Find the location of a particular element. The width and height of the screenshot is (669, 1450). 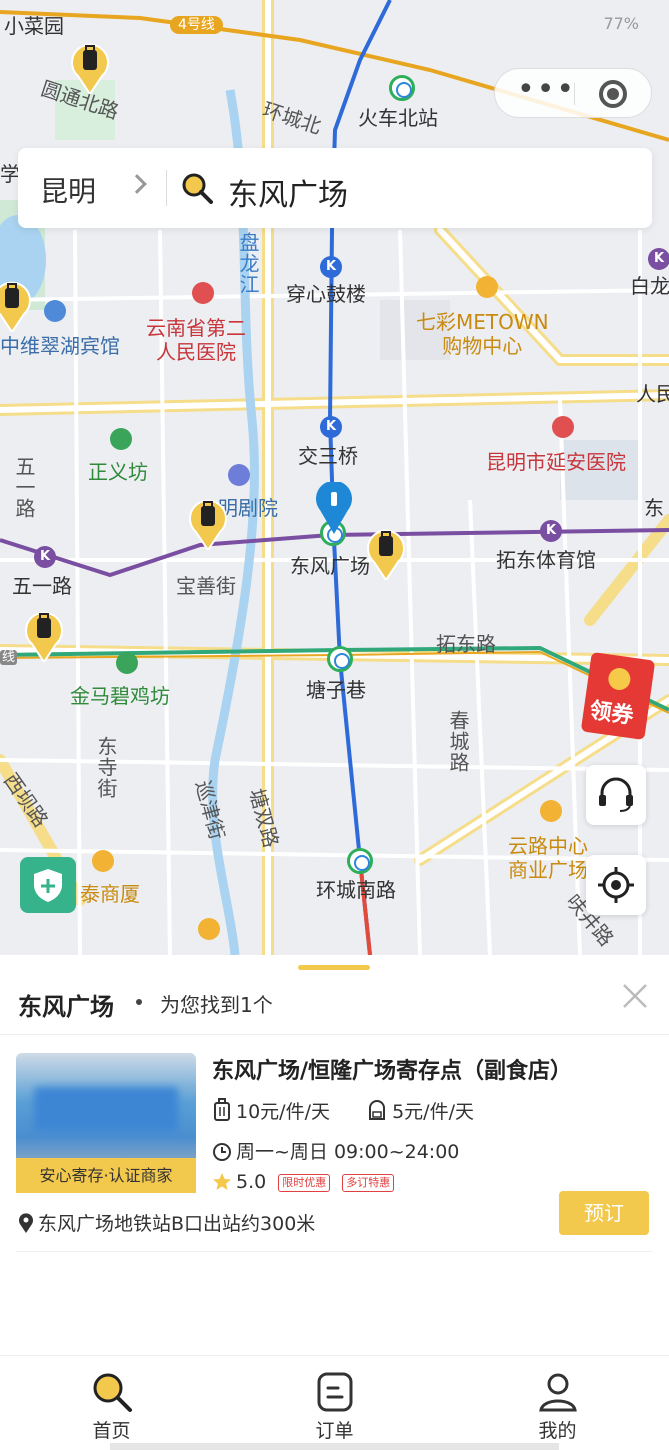

tab-mine-label: 我的 is located at coordinates (557, 1431).